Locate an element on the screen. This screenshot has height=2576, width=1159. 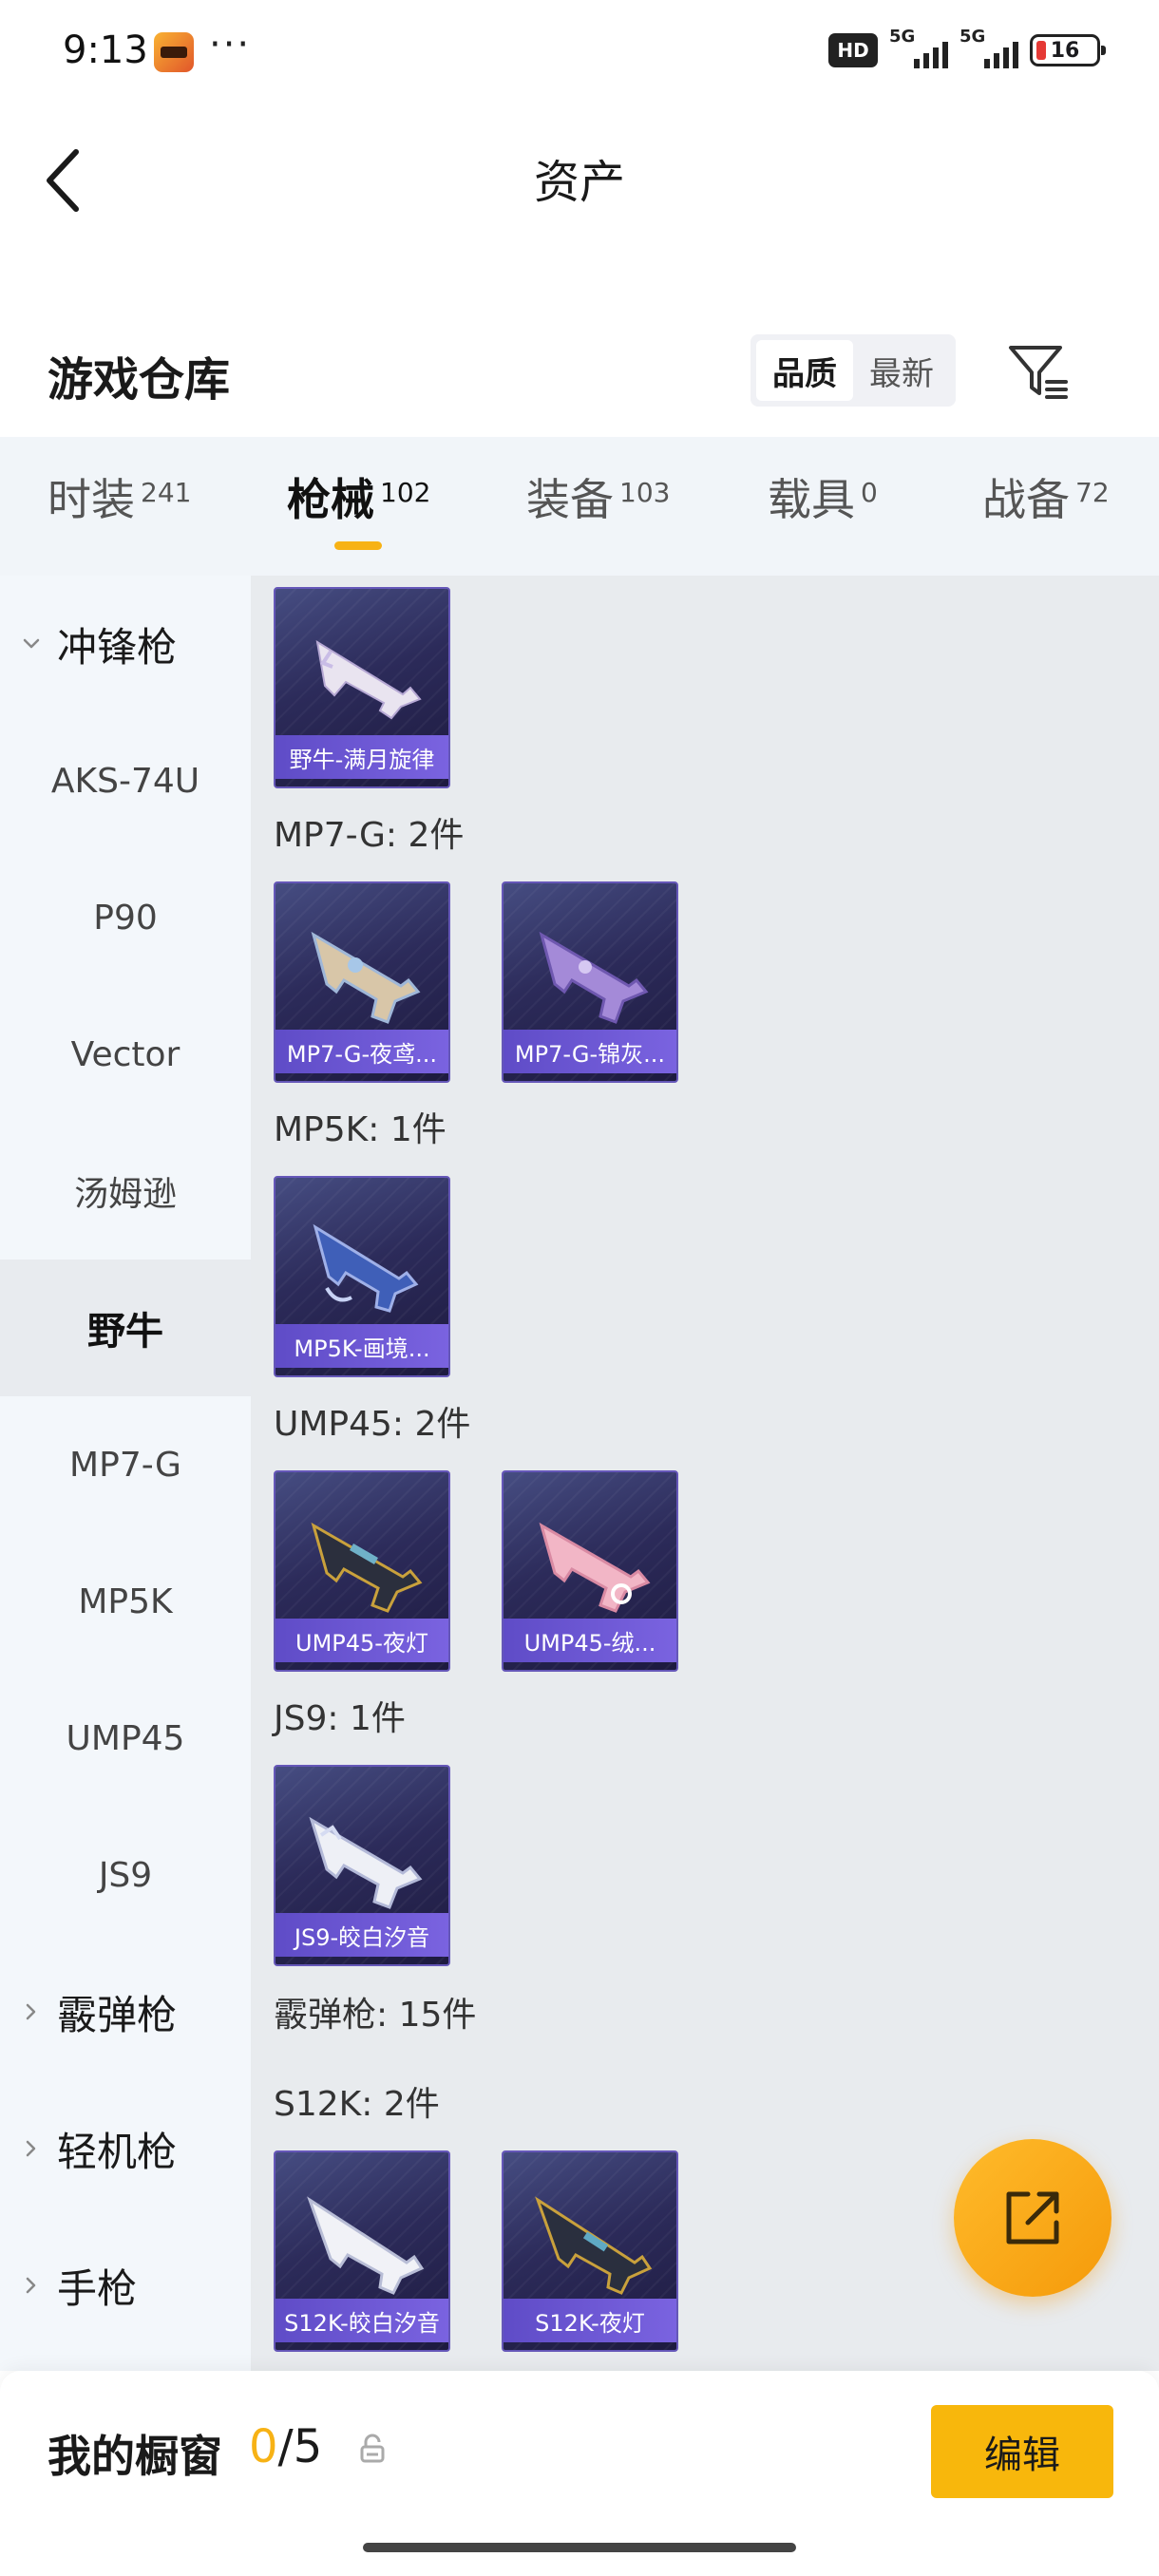
skin-name: S12K-夜灯 is located at coordinates (590, 2320).